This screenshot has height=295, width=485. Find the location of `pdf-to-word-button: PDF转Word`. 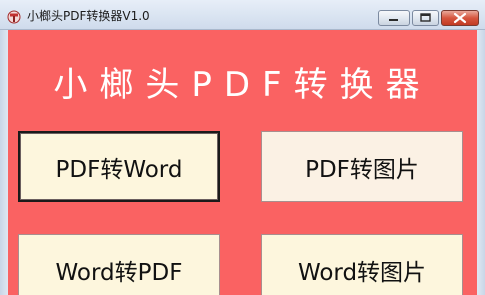

pdf-to-word-button: PDF转Word is located at coordinates (119, 166).